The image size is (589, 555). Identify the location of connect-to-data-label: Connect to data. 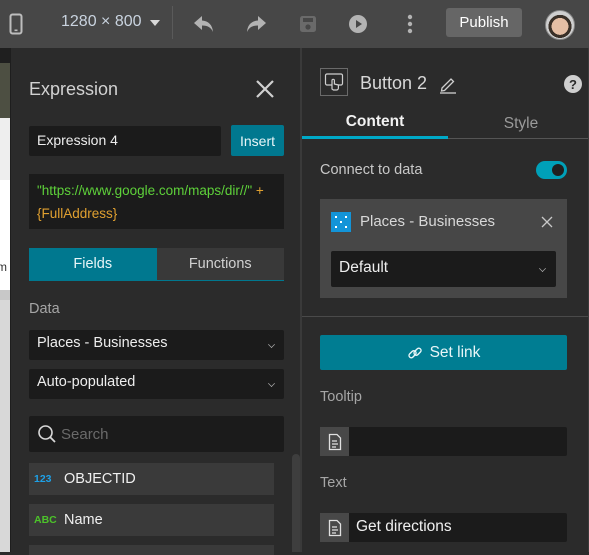
(371, 170).